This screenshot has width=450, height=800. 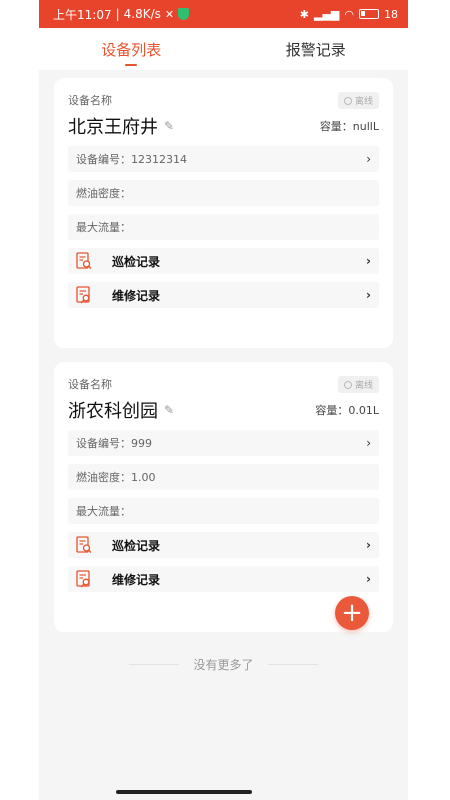 I want to click on fuel-density-row: 燃油密度：1.00, so click(x=223, y=477).